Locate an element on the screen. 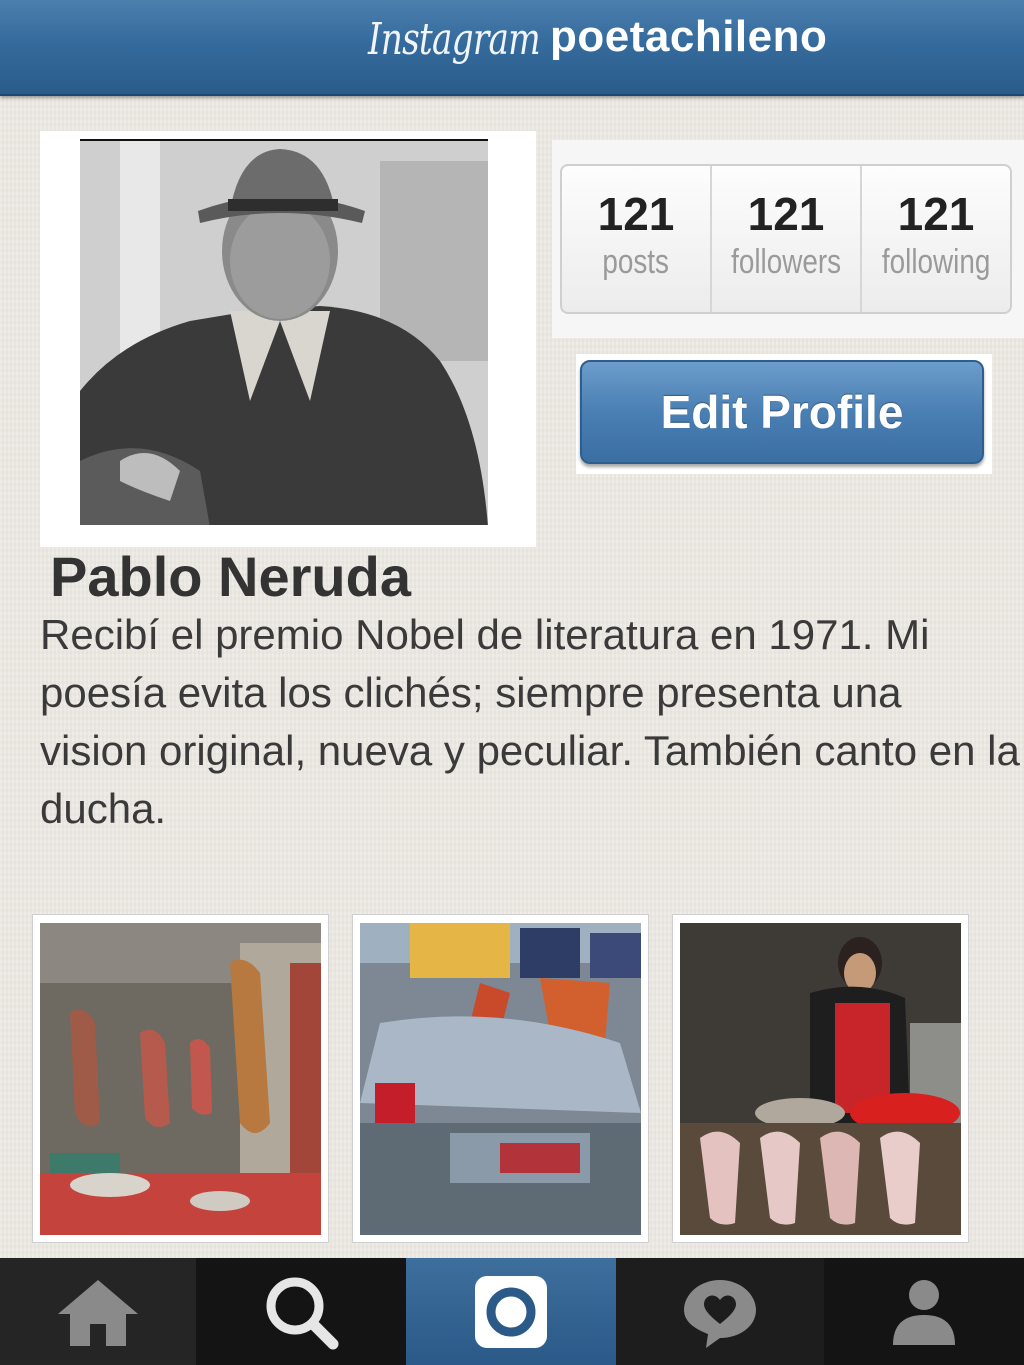 The width and height of the screenshot is (1024, 1365). edit-profile-frame: Edit Profile is located at coordinates (784, 414).